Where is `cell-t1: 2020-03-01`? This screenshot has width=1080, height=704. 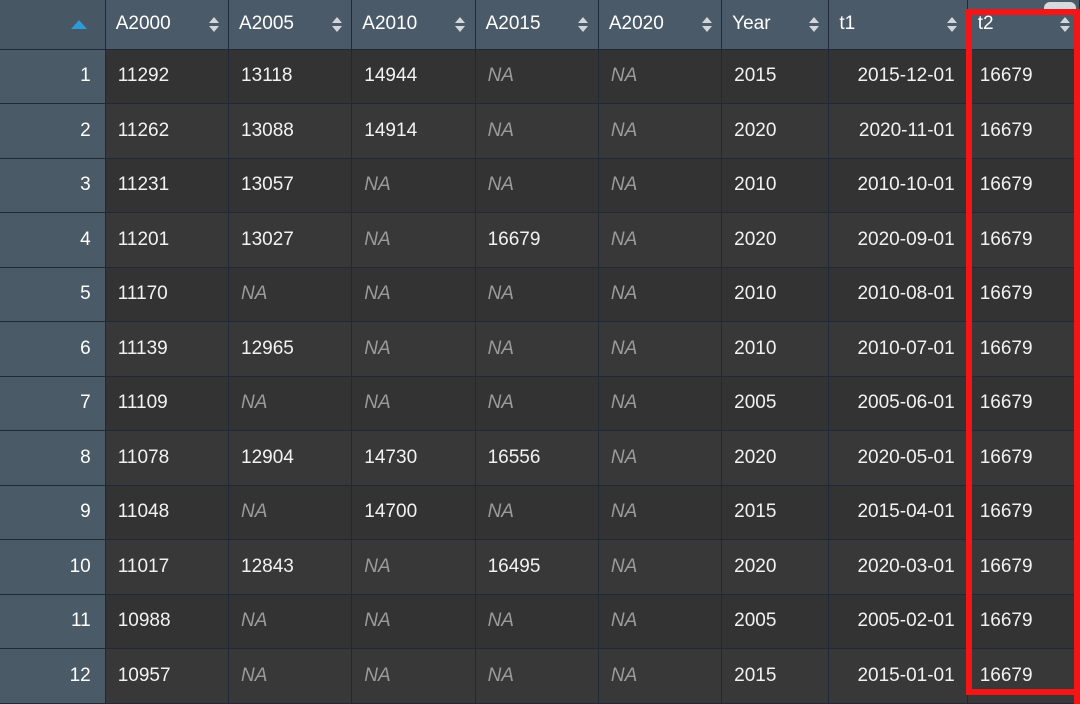
cell-t1: 2020-03-01 is located at coordinates (898, 567).